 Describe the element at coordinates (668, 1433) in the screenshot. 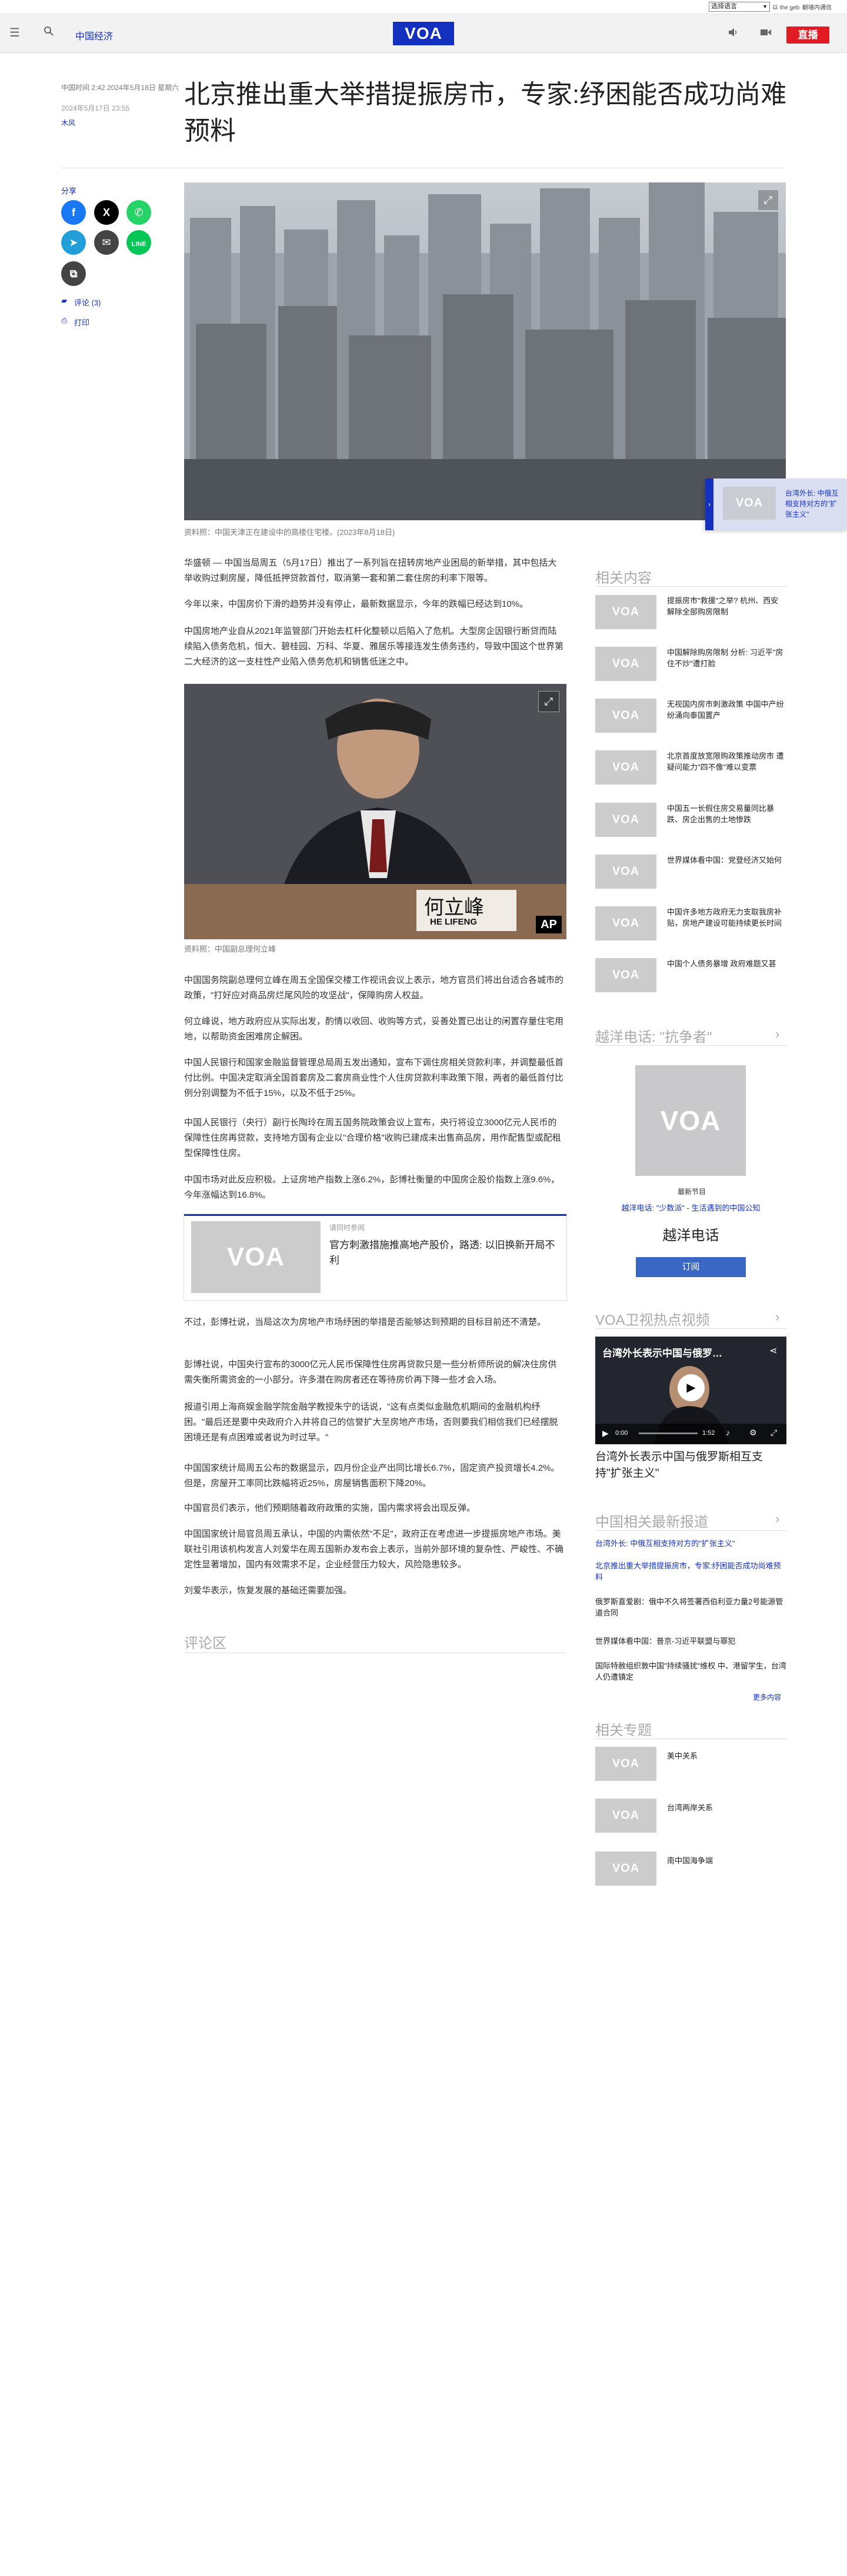

I see `video-progress` at that location.